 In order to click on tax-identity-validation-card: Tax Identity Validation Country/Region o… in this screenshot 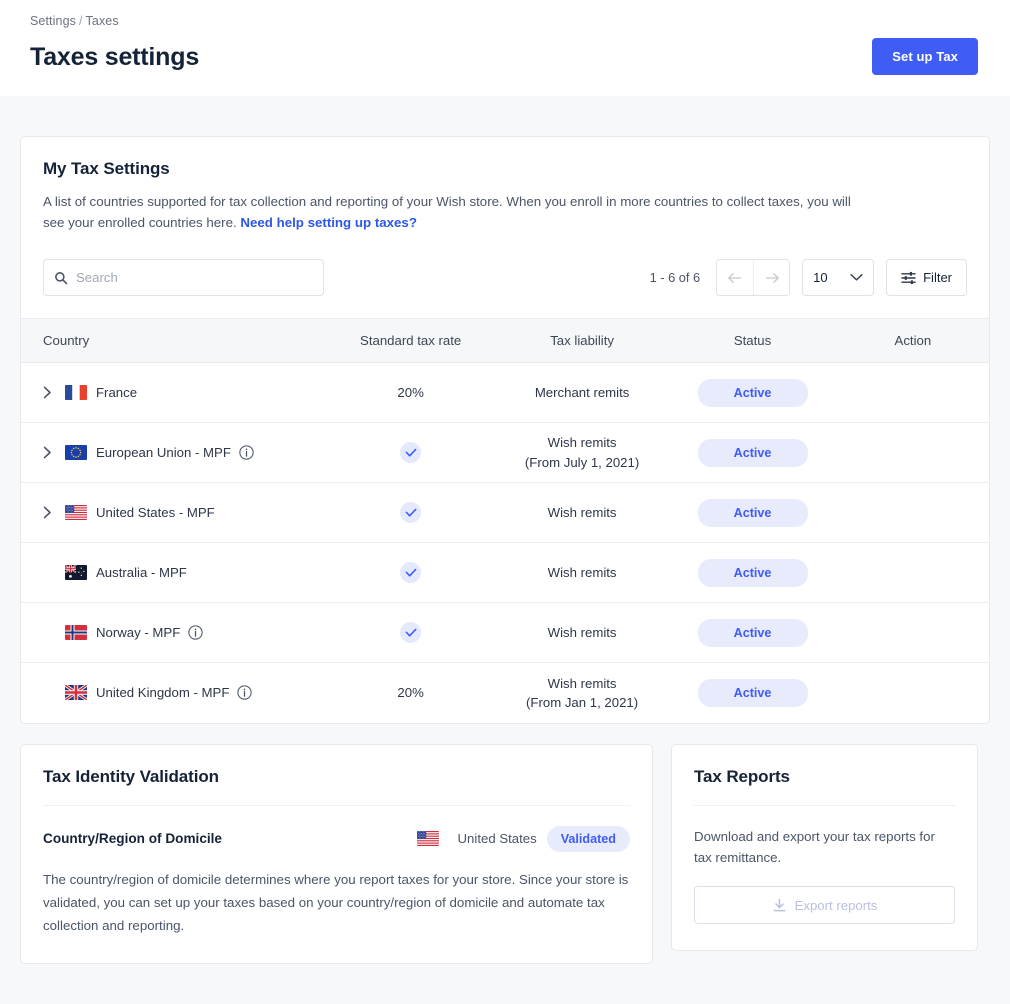, I will do `click(336, 854)`.